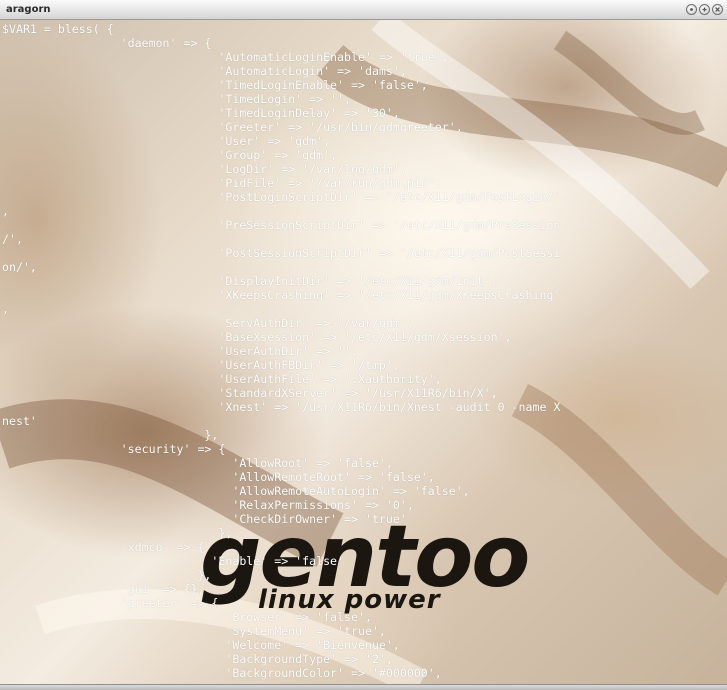  I want to click on terminal-line: 'Group' => 'gdm',, so click(170, 155).